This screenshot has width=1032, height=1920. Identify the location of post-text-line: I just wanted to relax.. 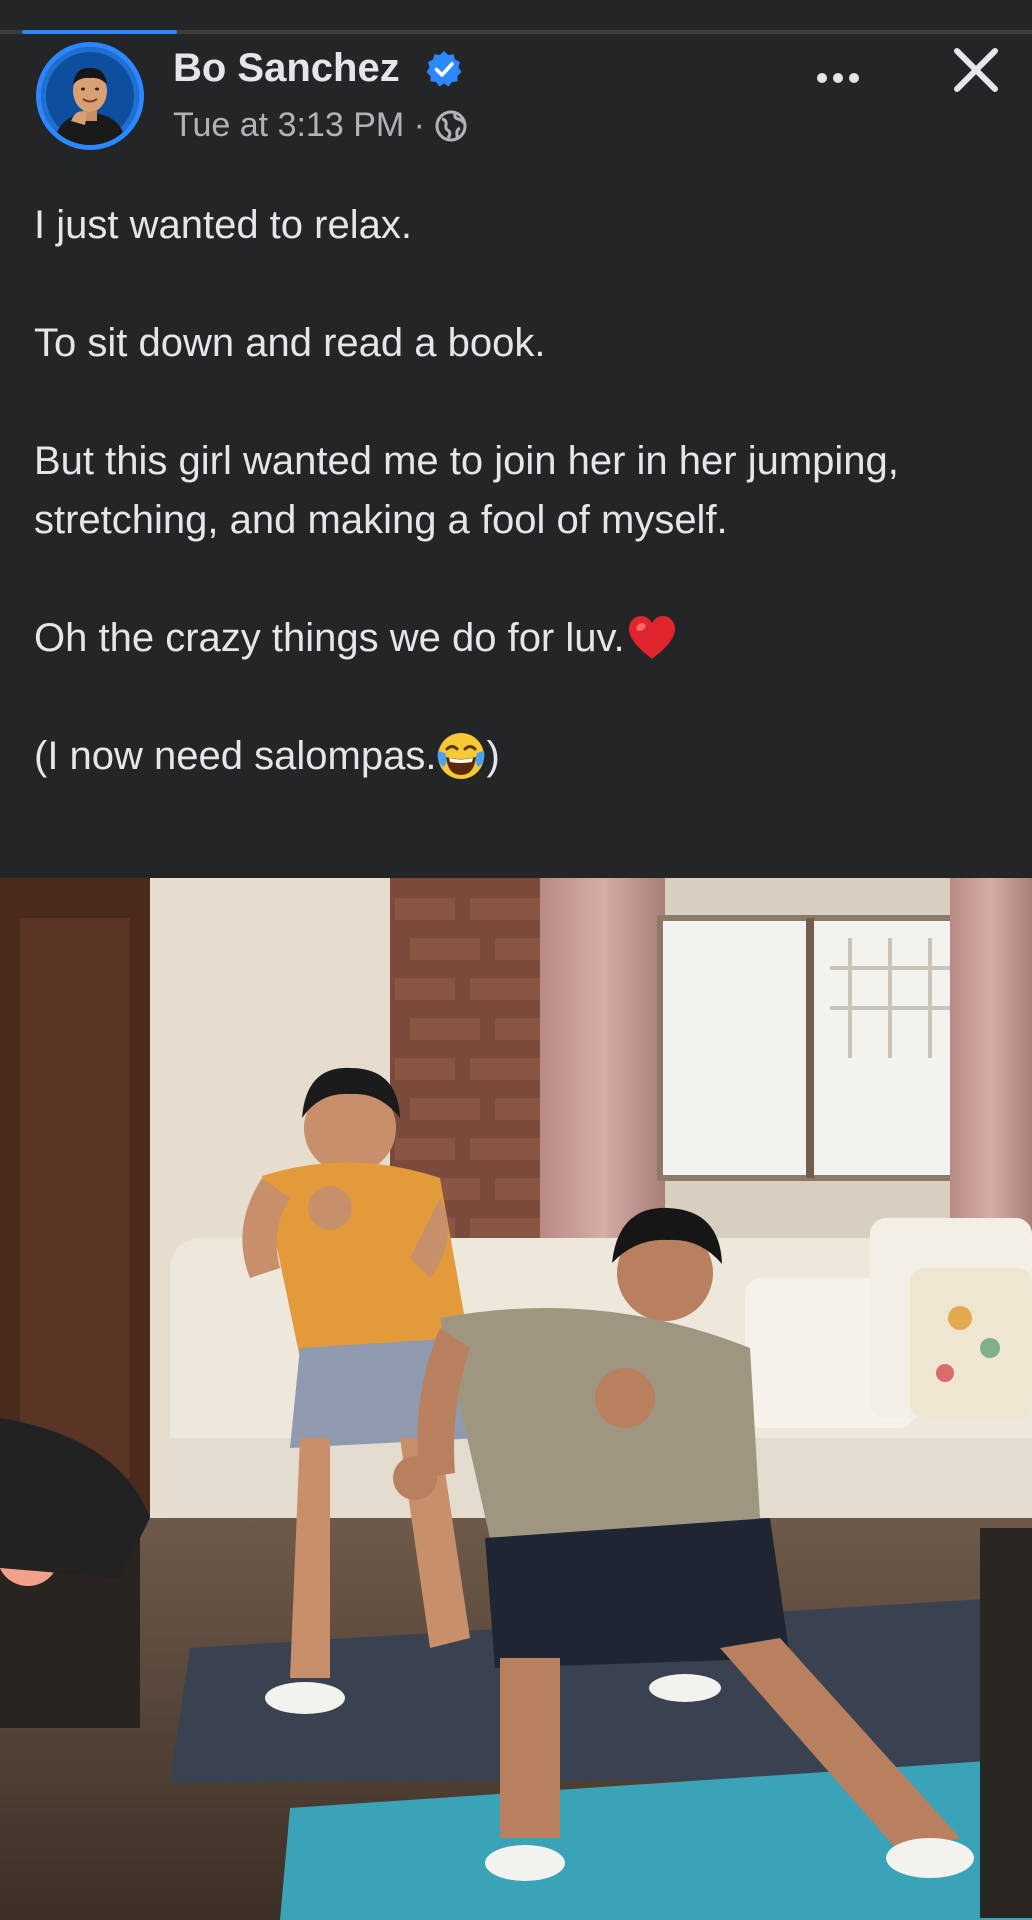
(223, 225).